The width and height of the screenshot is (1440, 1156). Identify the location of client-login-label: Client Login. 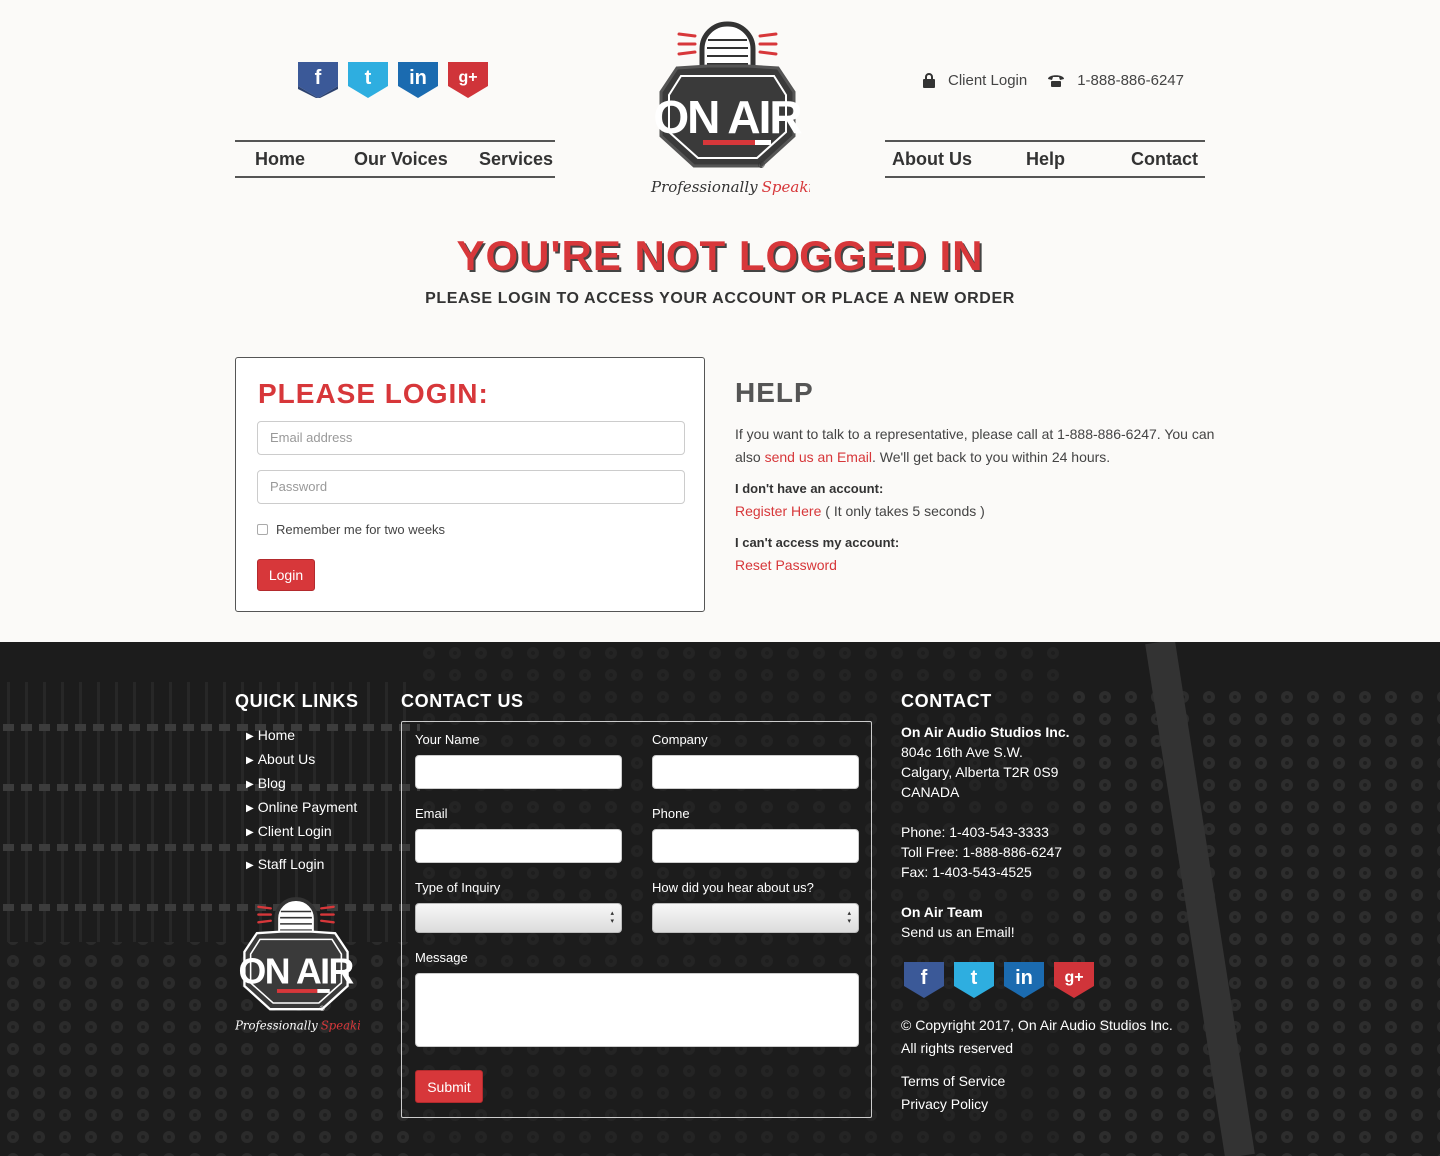
(988, 80).